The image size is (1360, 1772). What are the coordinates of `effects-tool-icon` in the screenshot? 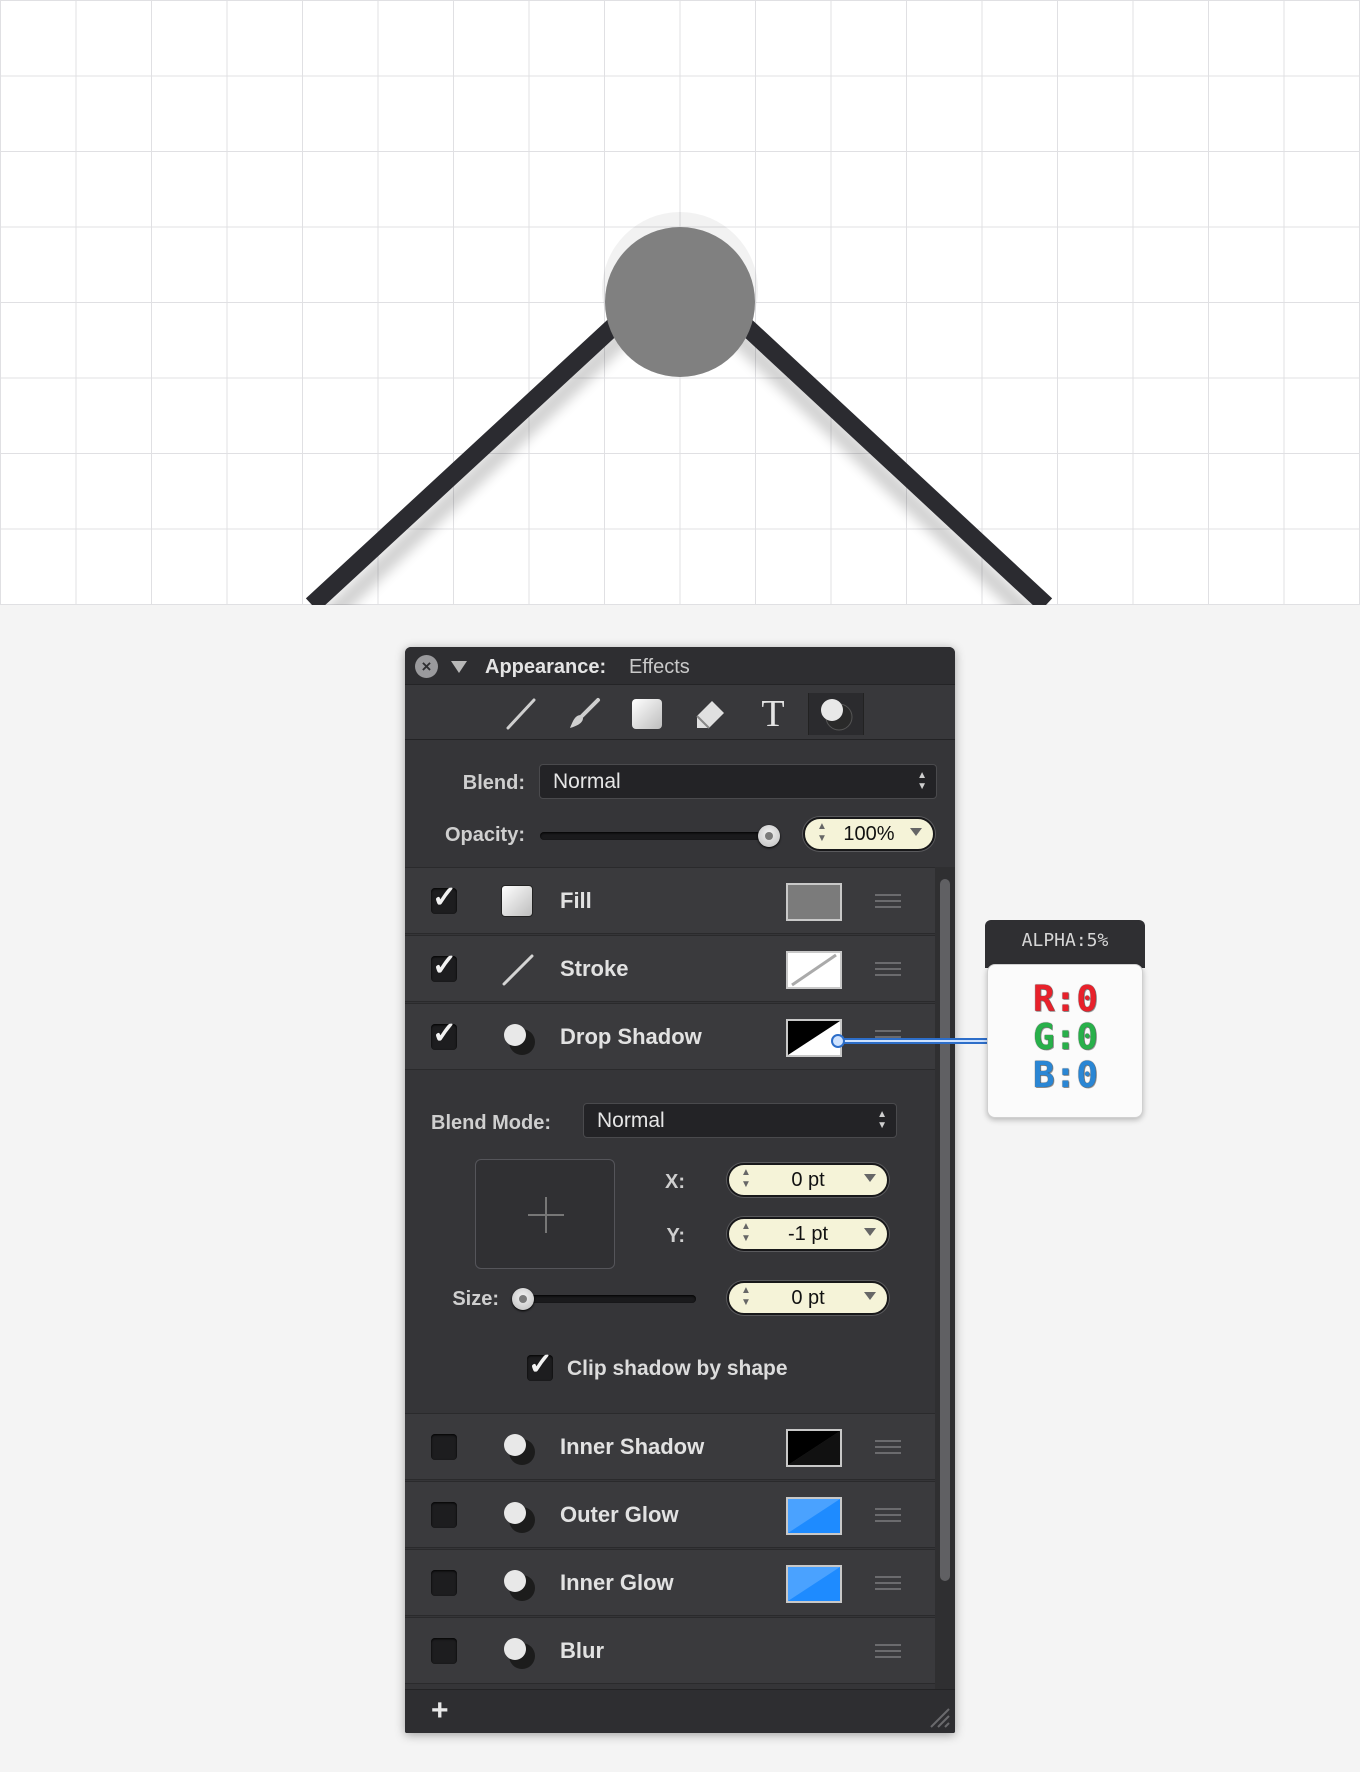 It's located at (836, 714).